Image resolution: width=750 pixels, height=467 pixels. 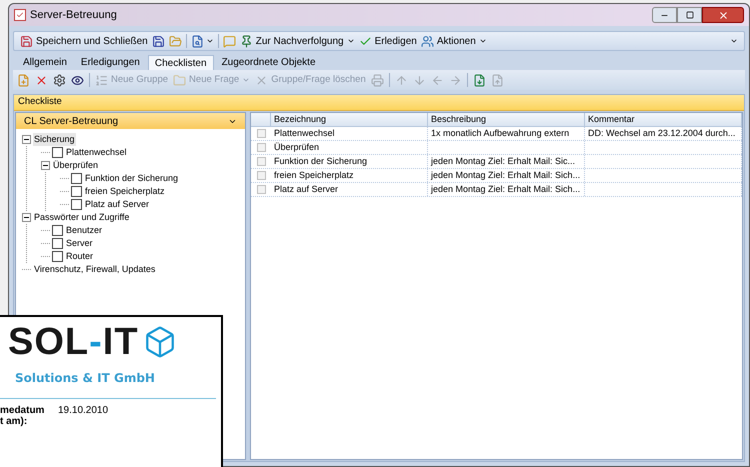 I want to click on tree-item: Passwörter und Zugriffe, so click(x=81, y=217).